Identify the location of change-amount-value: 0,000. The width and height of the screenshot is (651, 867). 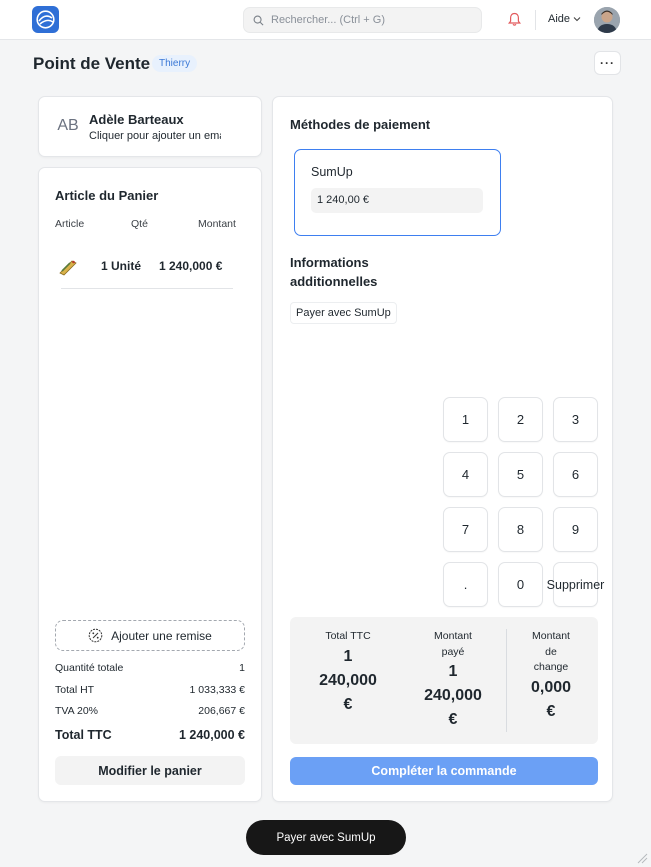
(551, 687).